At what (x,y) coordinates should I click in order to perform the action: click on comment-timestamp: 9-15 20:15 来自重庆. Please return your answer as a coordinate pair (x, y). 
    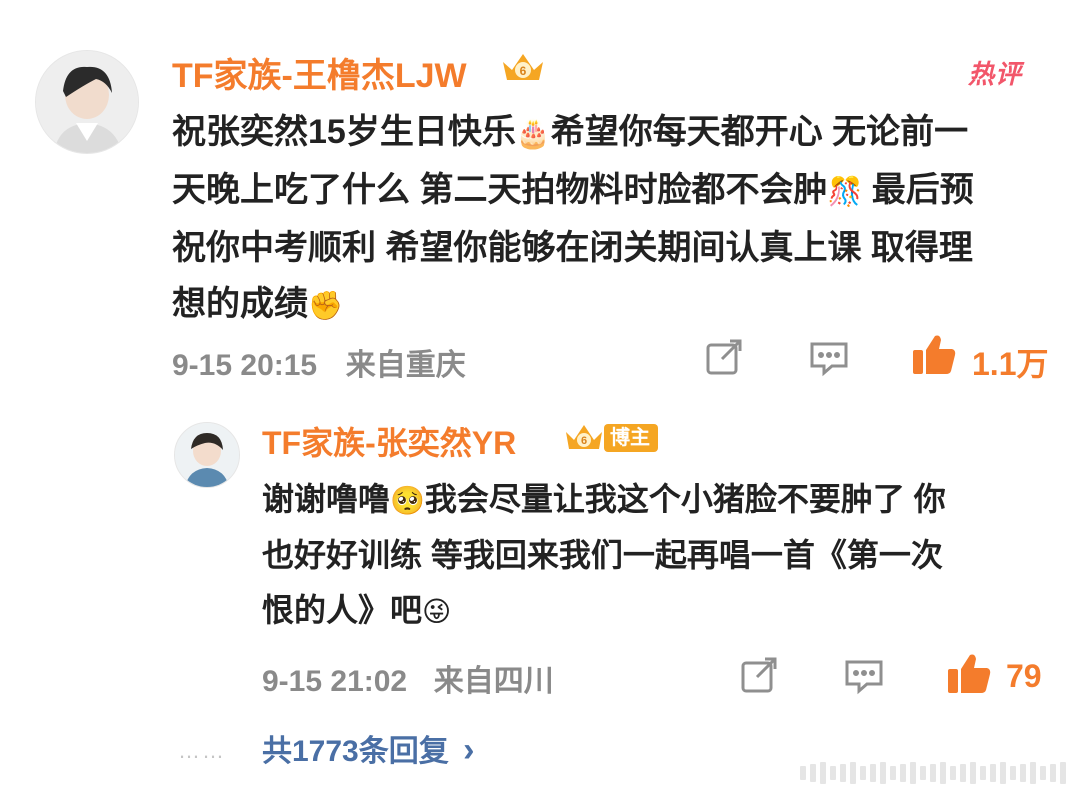
    Looking at the image, I should click on (319, 362).